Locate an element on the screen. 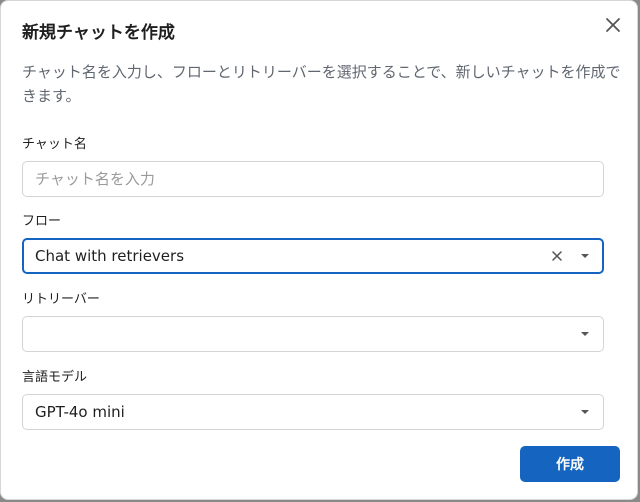 The image size is (640, 502). flow-clear-button is located at coordinates (557, 256).